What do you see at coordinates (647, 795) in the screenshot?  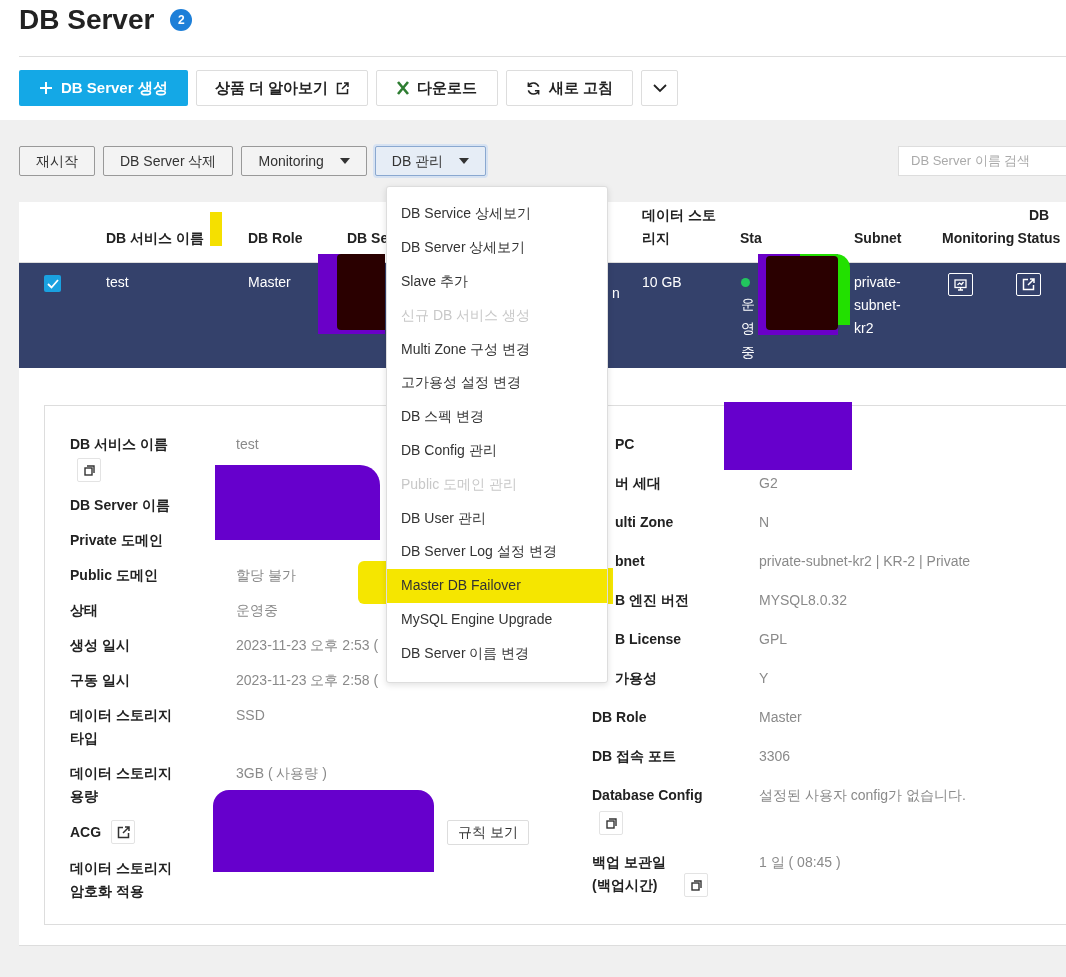 I see `field-label: Database Config` at bounding box center [647, 795].